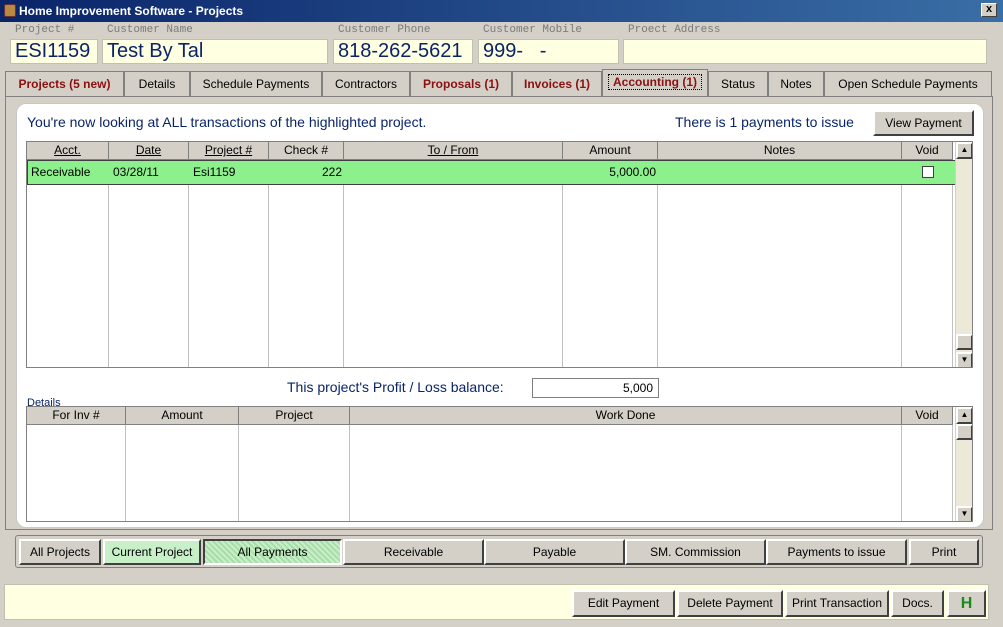 This screenshot has width=1003, height=627. I want to click on tab-schedule-payments: Schedule Payments, so click(256, 84).